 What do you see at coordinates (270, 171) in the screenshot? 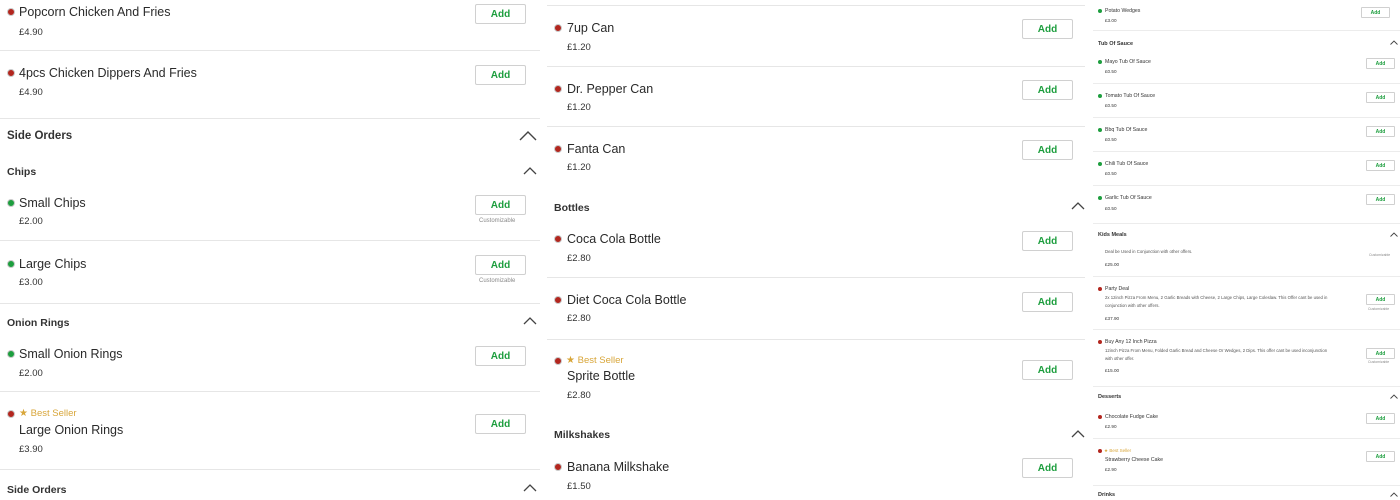
I see `subsection-header-chips: Chips` at bounding box center [270, 171].